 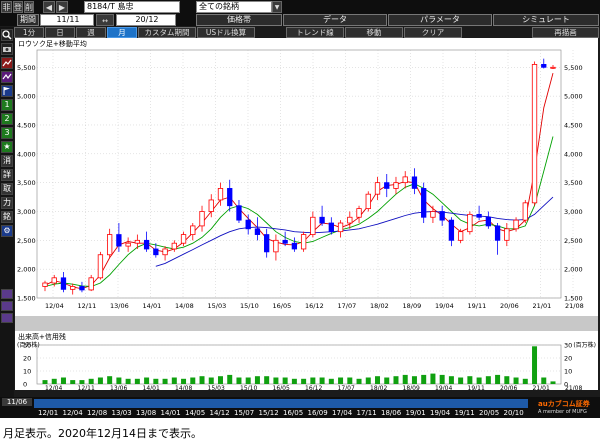 What do you see at coordinates (7, 231) in the screenshot?
I see `gear-icon: ⚙` at bounding box center [7, 231].